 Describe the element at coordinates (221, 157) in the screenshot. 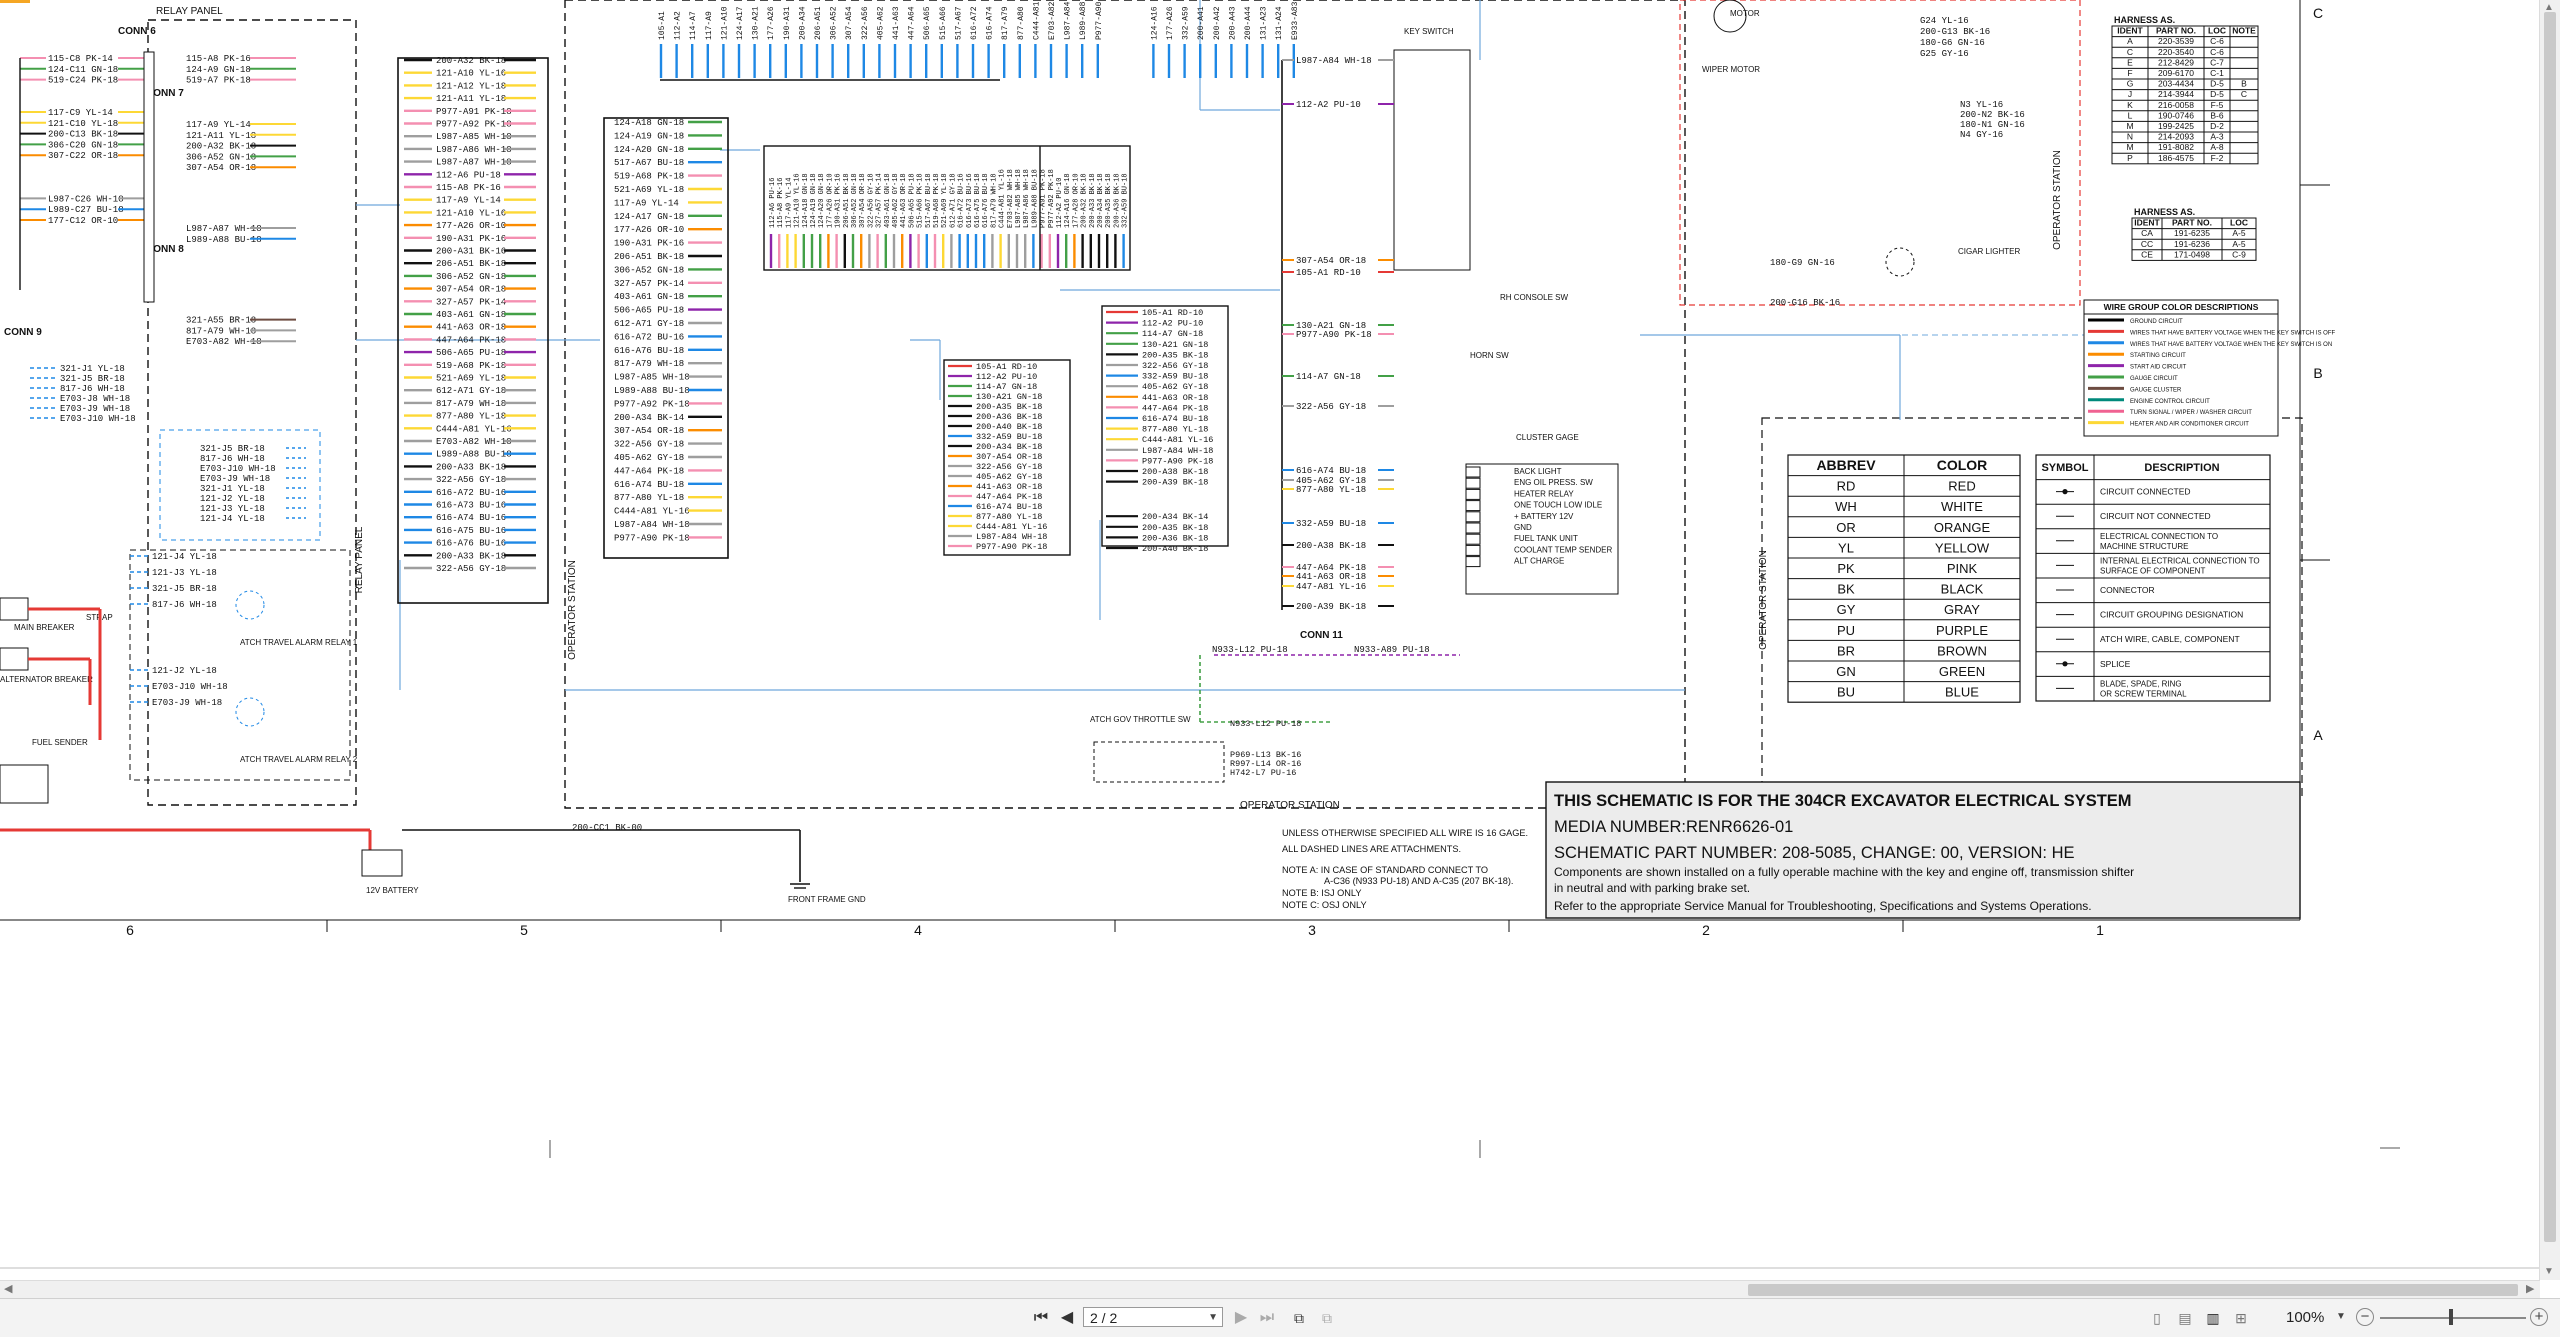

I see `wire-label: 306-A52 GN-18` at that location.